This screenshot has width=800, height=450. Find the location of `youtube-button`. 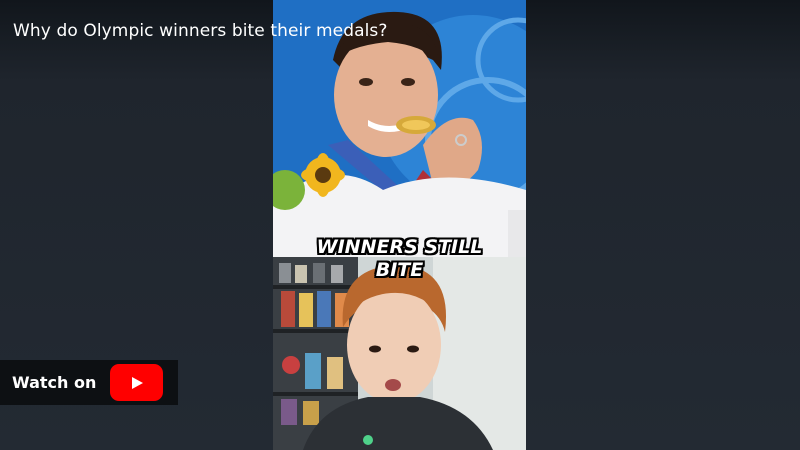

youtube-button is located at coordinates (136, 382).